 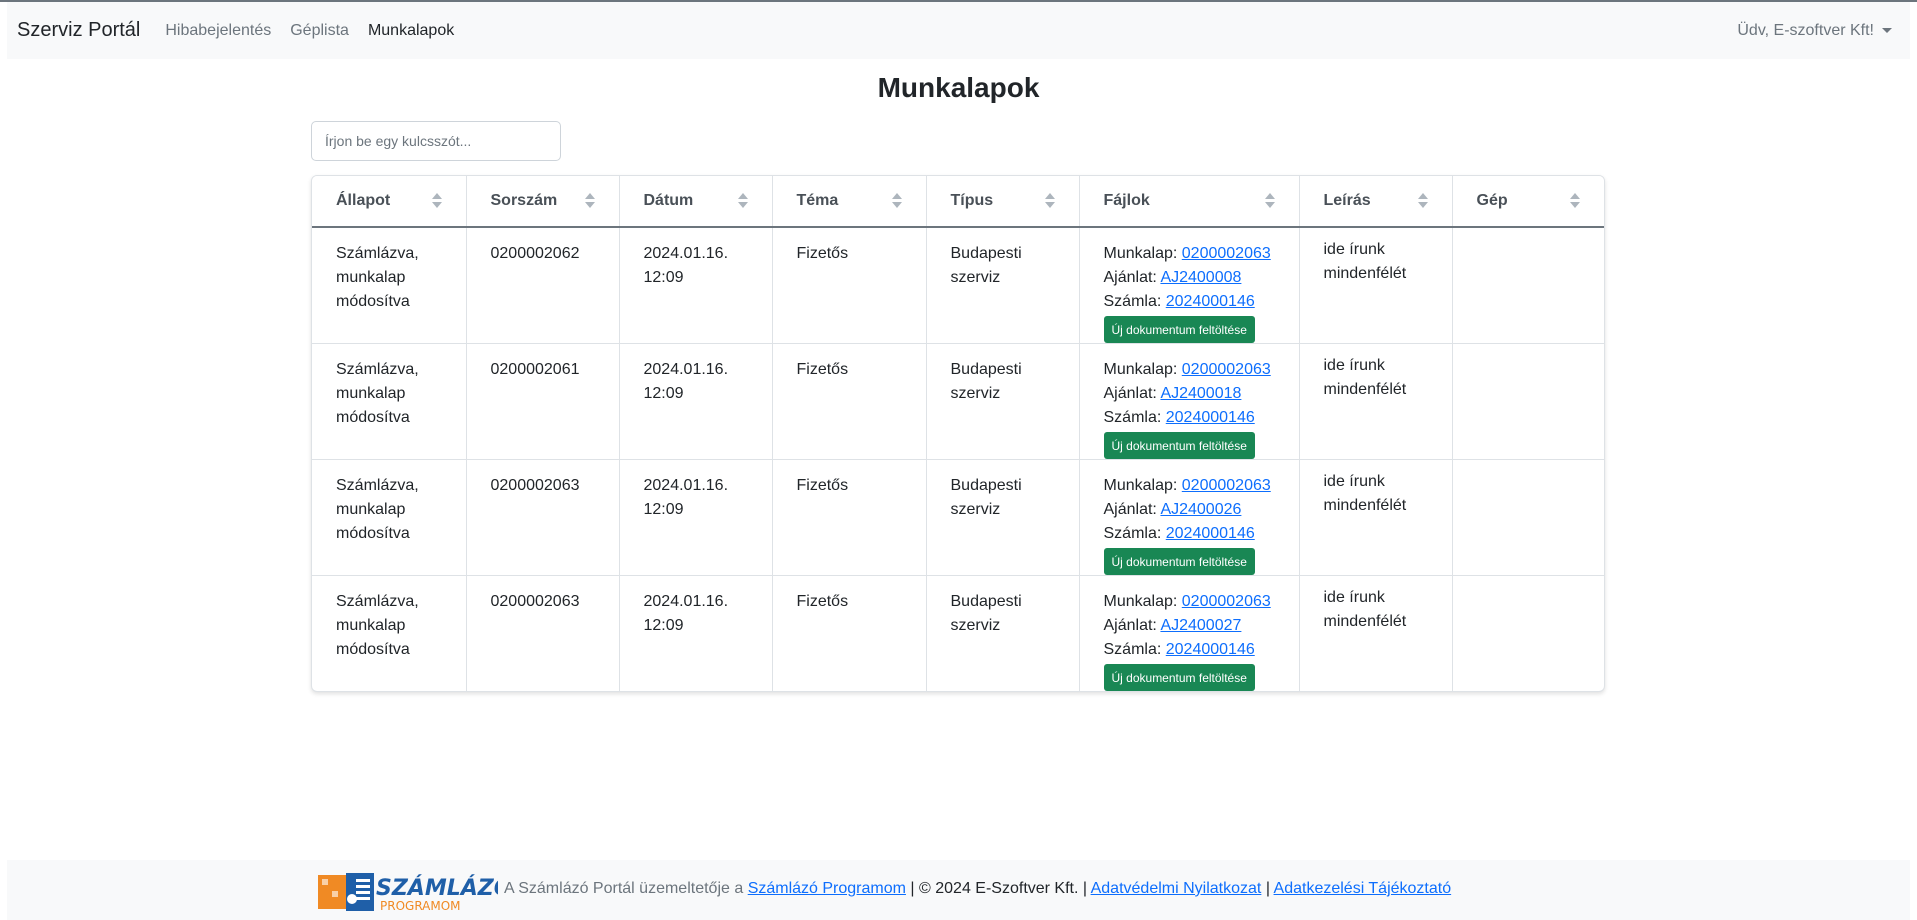 I want to click on brand: Szerviz Portál, so click(x=78, y=30).